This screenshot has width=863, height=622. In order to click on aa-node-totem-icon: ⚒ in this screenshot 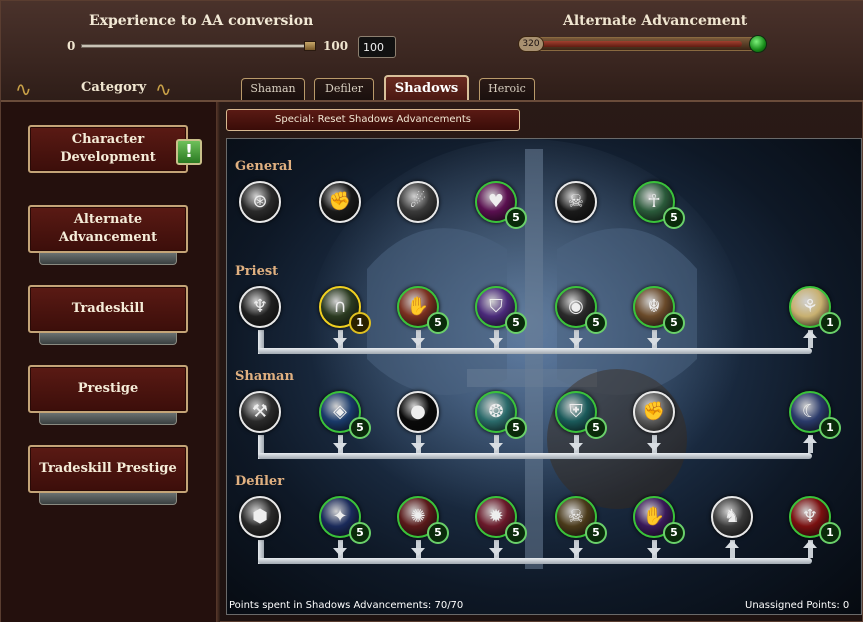, I will do `click(260, 412)`.